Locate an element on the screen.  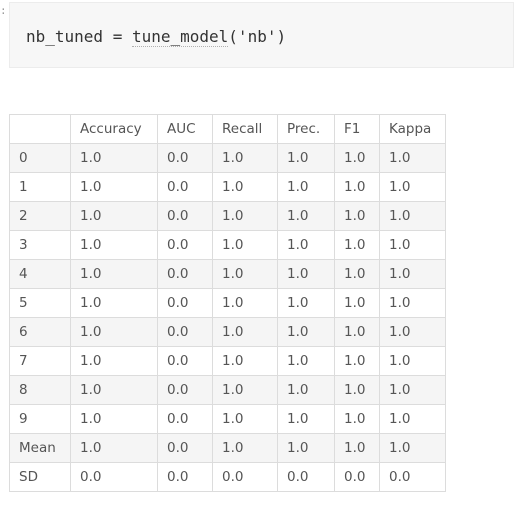
row-index-cell: 0 is located at coordinates (40, 158).